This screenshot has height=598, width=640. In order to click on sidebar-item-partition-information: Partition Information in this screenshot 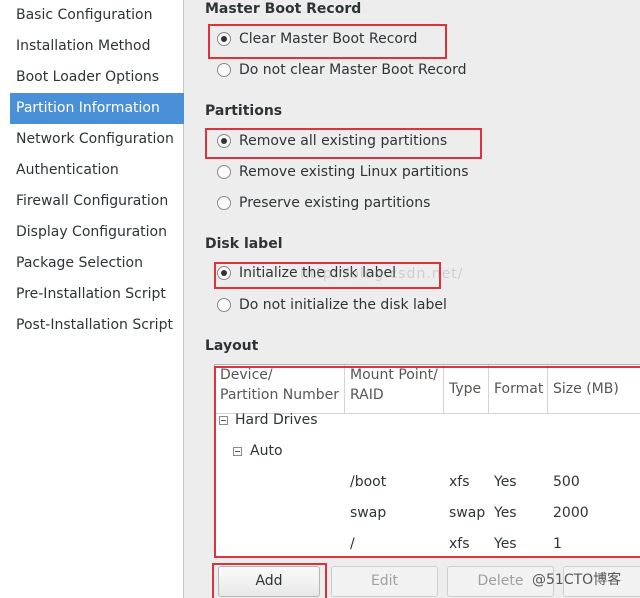, I will do `click(97, 108)`.